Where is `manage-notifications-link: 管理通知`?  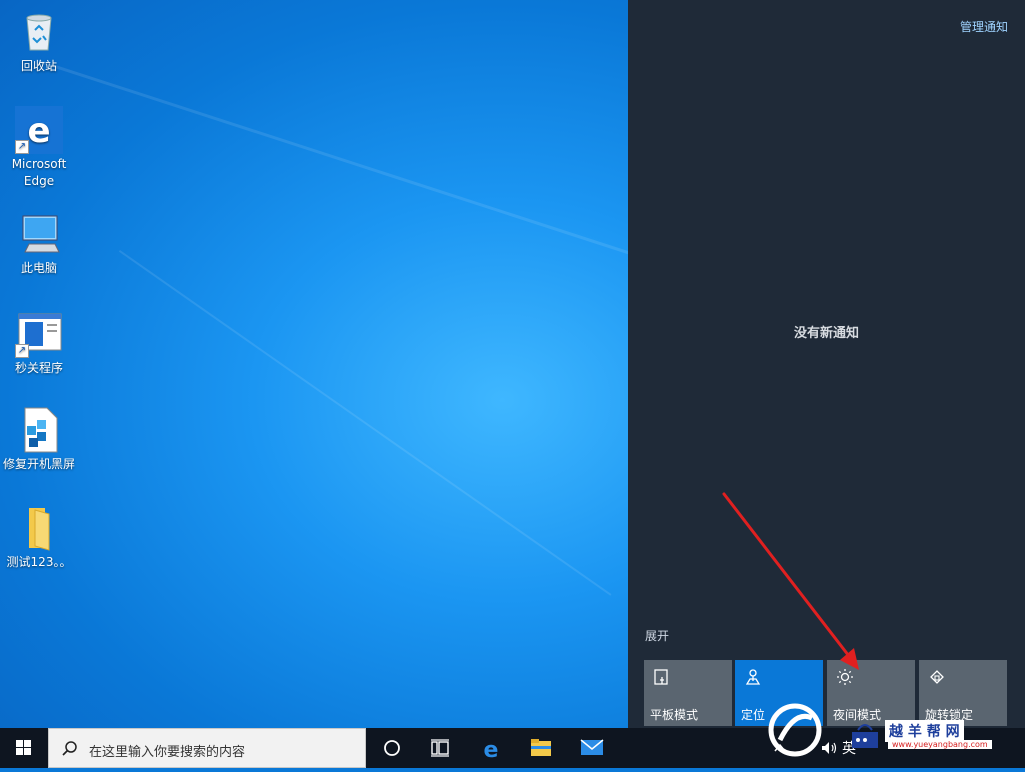 manage-notifications-link: 管理通知 is located at coordinates (984, 26).